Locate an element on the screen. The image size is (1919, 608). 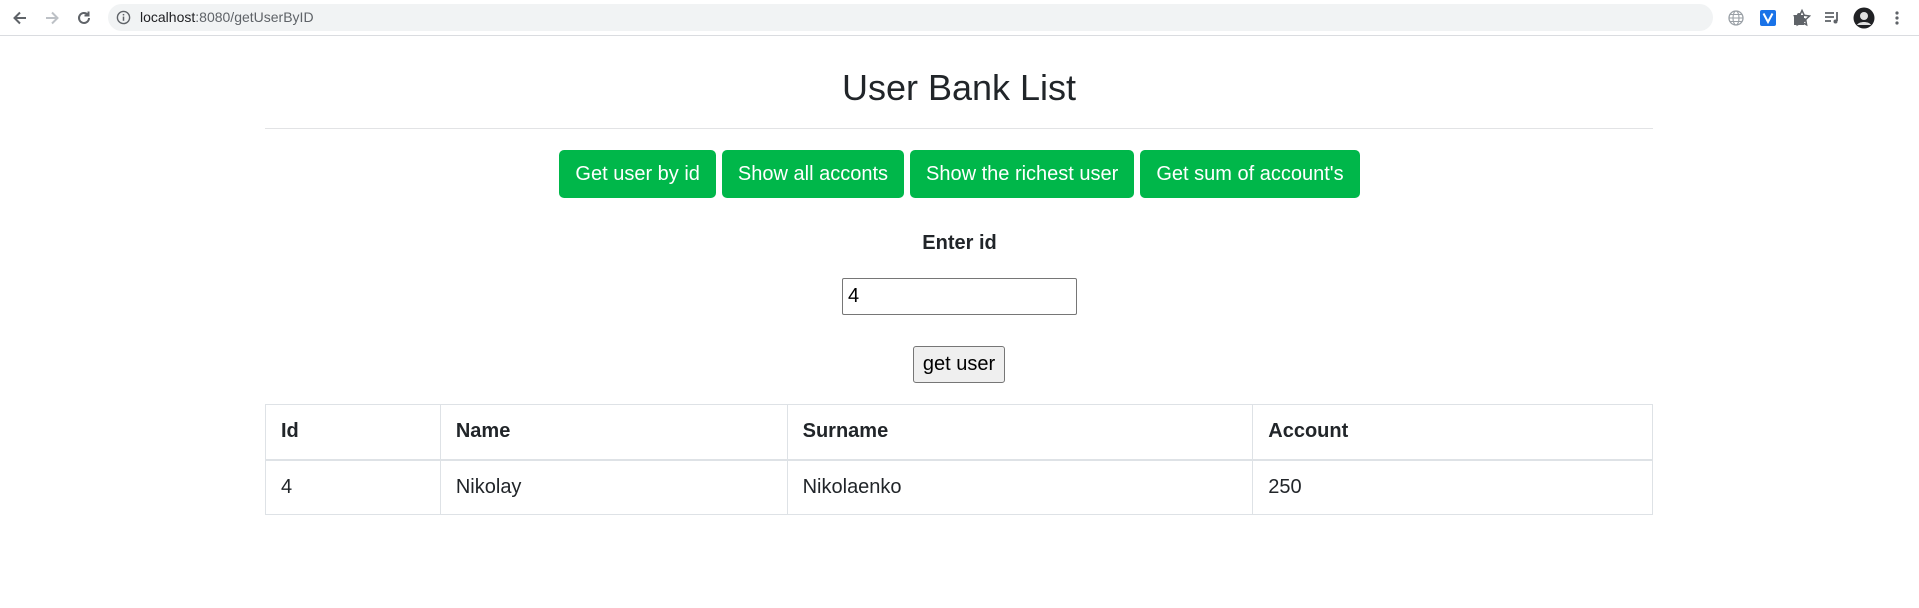
arrow-right-icon is located at coordinates (52, 18).